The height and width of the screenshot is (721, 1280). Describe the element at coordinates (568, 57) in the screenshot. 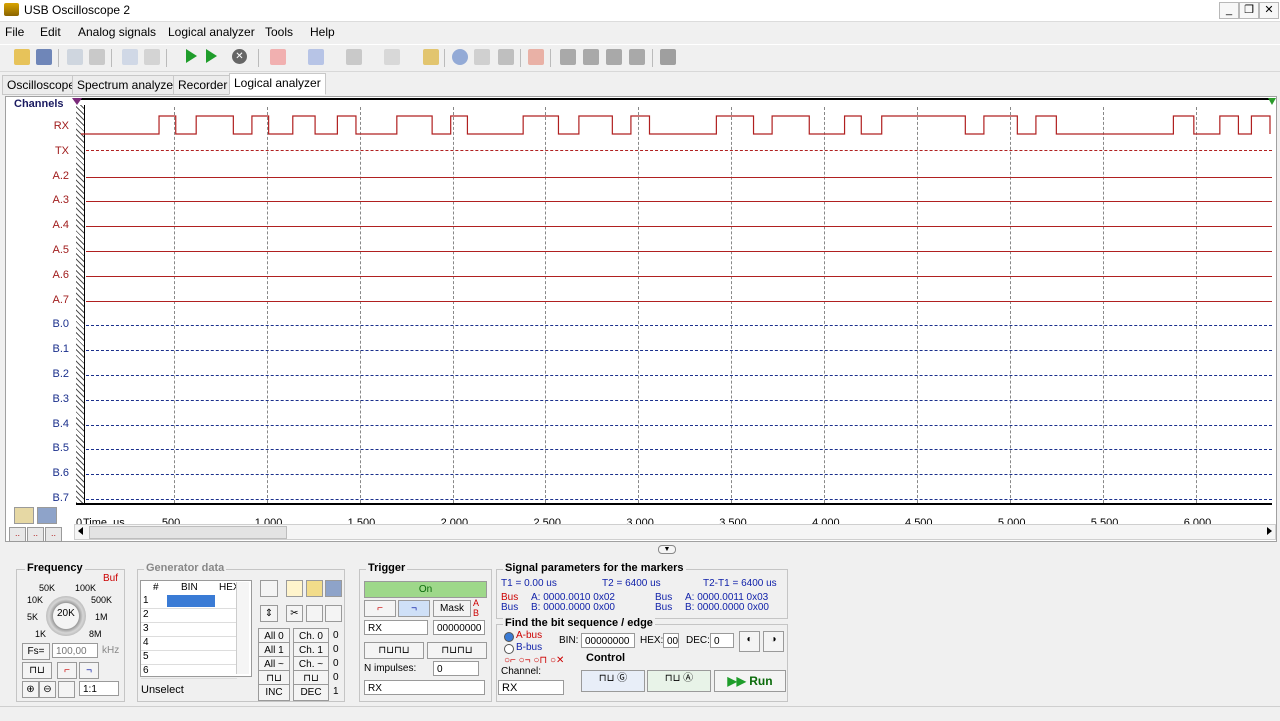

I see `bus-a-icon` at that location.